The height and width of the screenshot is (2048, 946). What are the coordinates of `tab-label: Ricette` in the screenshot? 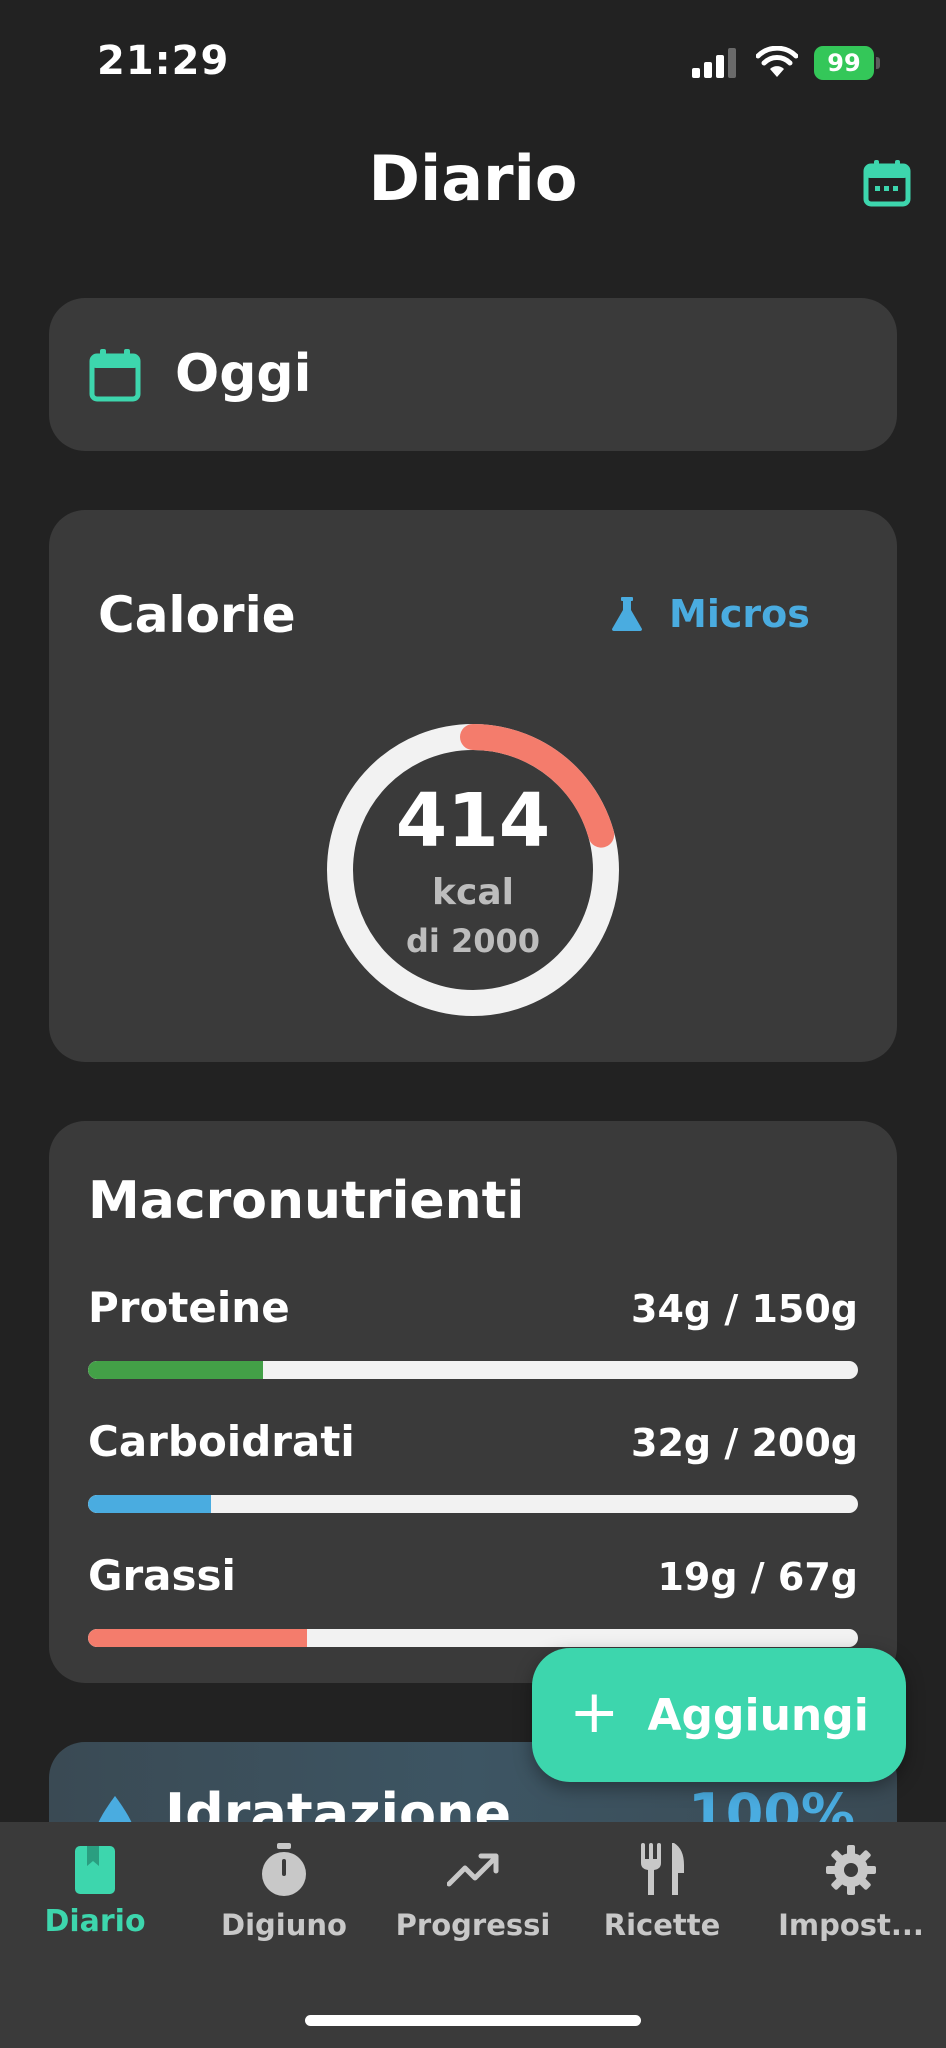 It's located at (662, 1925).